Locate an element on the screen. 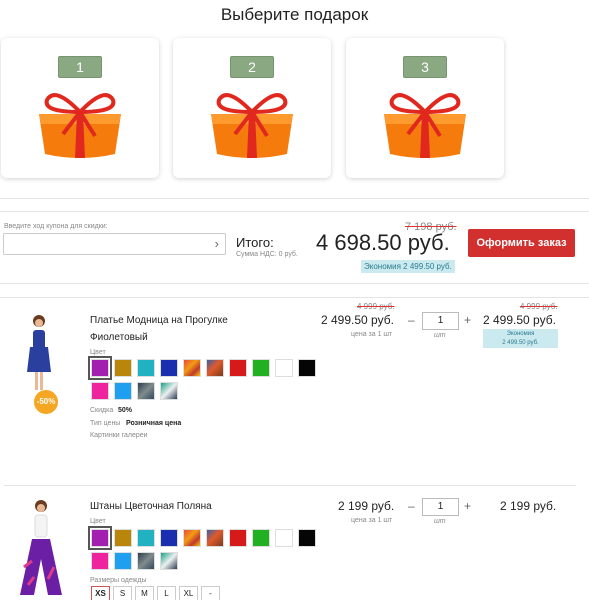 The width and height of the screenshot is (589, 600). item-savings-label: Экономия is located at coordinates (520, 334).